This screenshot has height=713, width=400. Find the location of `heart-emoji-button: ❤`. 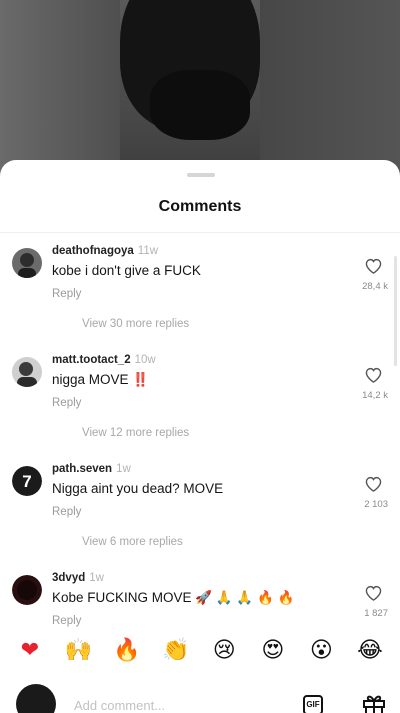

heart-emoji-button: ❤ is located at coordinates (30, 650).